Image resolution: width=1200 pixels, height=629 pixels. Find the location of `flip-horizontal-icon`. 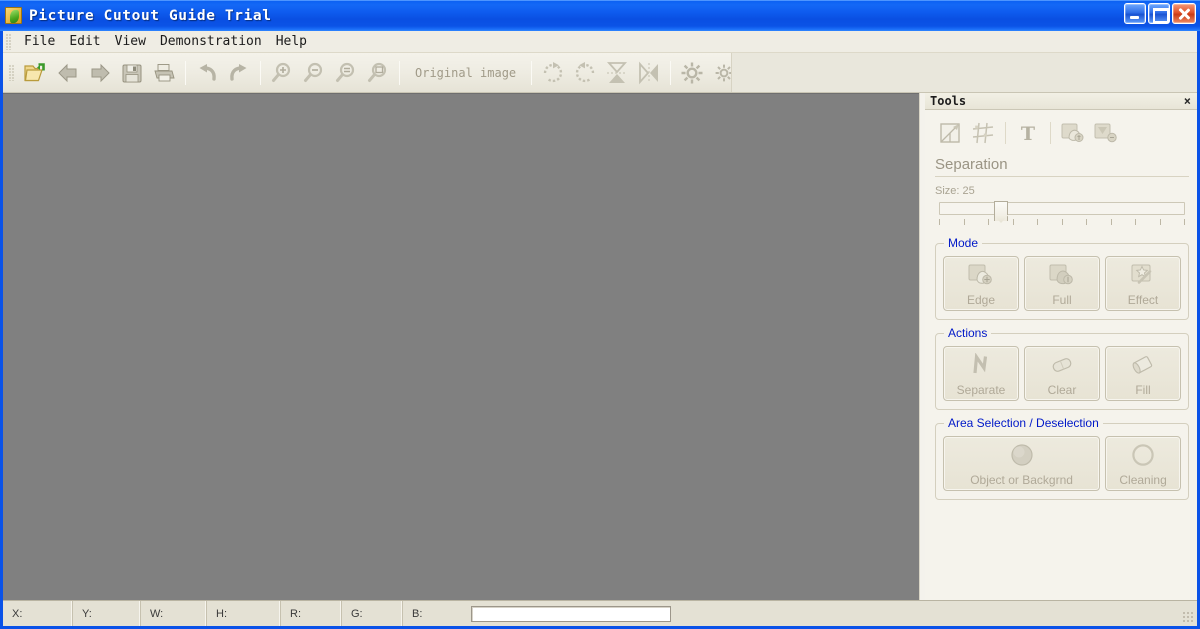

flip-horizontal-icon is located at coordinates (649, 73).